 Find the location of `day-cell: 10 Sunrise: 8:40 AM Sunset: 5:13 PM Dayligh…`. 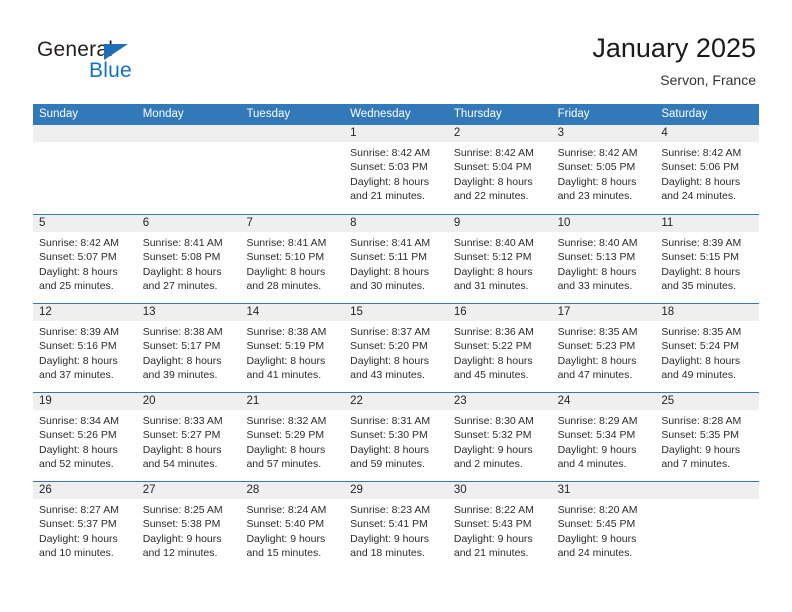

day-cell: 10 Sunrise: 8:40 AM Sunset: 5:13 PM Dayligh… is located at coordinates (603, 259).